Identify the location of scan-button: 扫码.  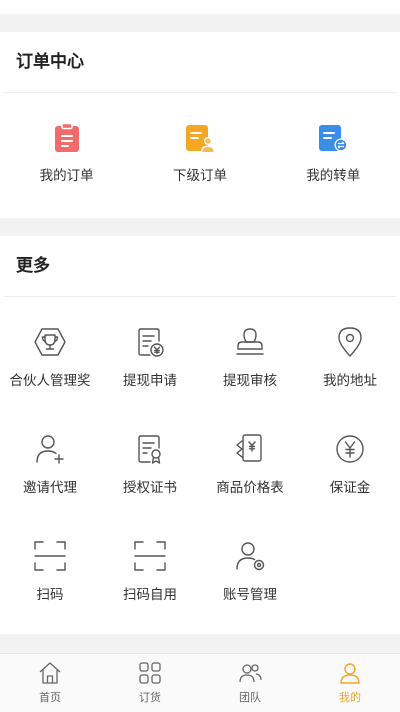
(50, 591).